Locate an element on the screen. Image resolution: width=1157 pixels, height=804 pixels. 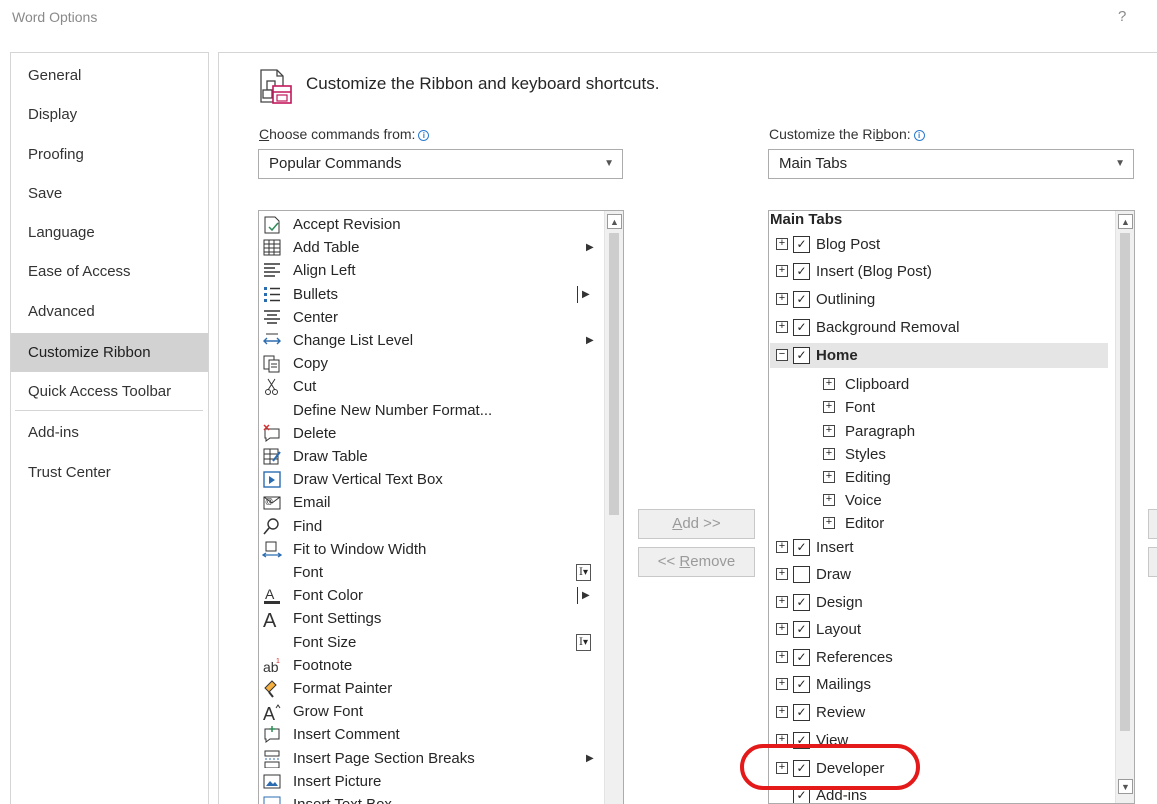
move-up-button is located at coordinates (1152, 524).